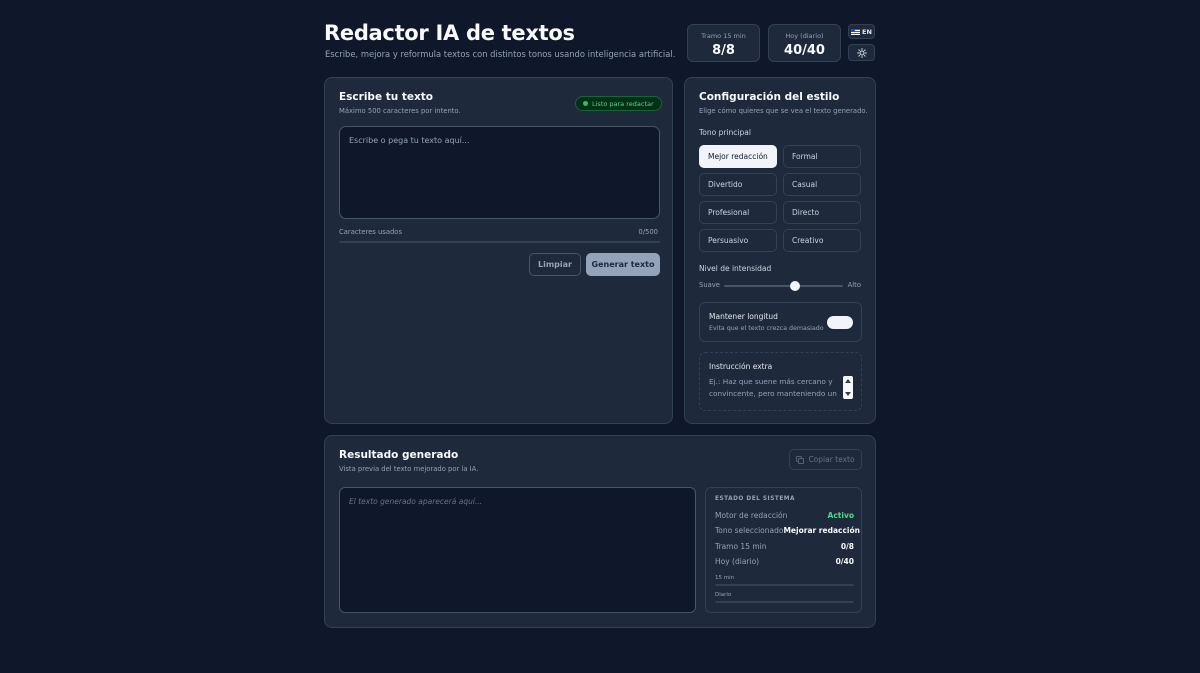 The image size is (1200, 673). What do you see at coordinates (784, 602) in the screenshot?
I see `bar-daily` at bounding box center [784, 602].